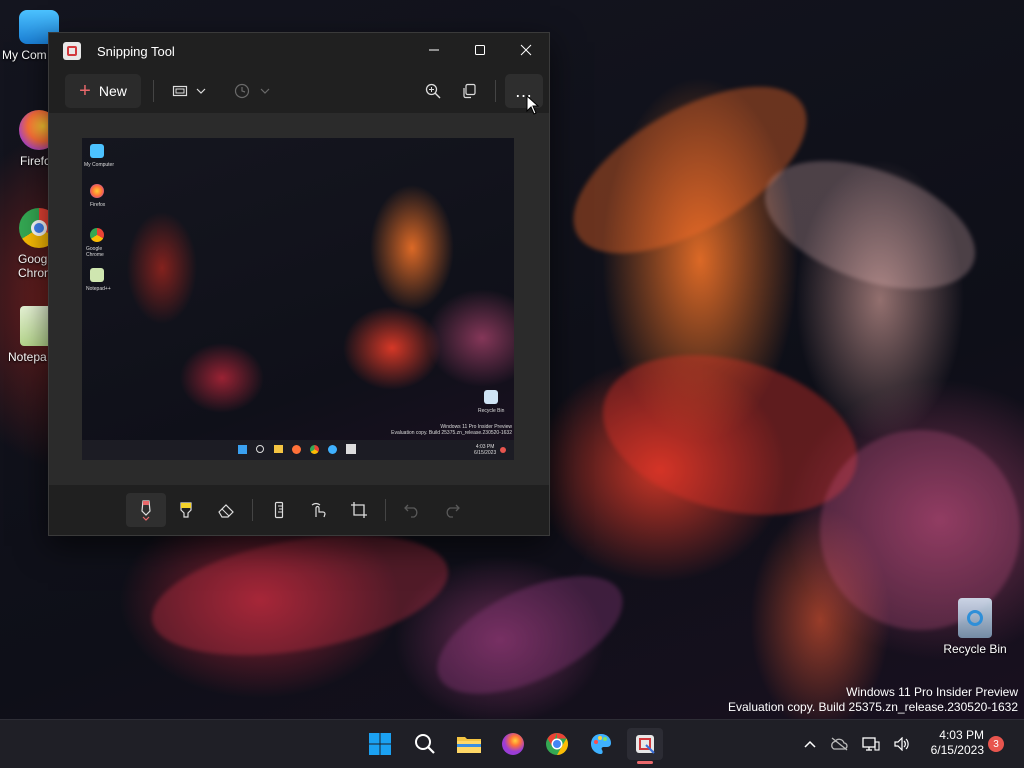 The image size is (1024, 768). I want to click on touch-writing-button, so click(319, 510).